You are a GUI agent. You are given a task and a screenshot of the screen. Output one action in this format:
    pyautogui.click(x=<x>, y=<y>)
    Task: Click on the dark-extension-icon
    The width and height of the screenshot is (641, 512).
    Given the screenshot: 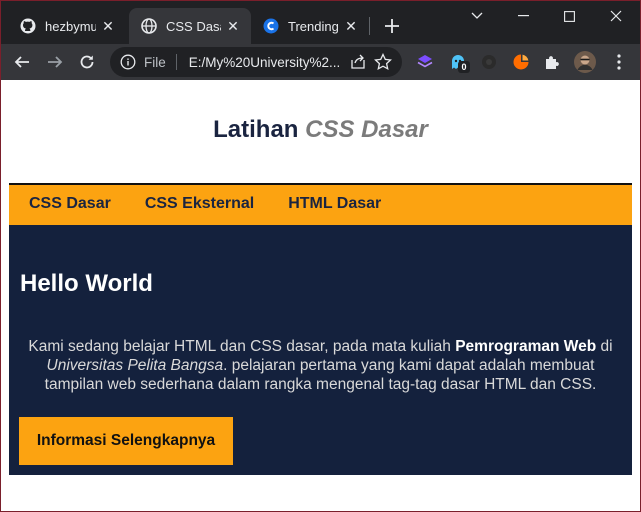 What is the action you would take?
    pyautogui.click(x=489, y=62)
    